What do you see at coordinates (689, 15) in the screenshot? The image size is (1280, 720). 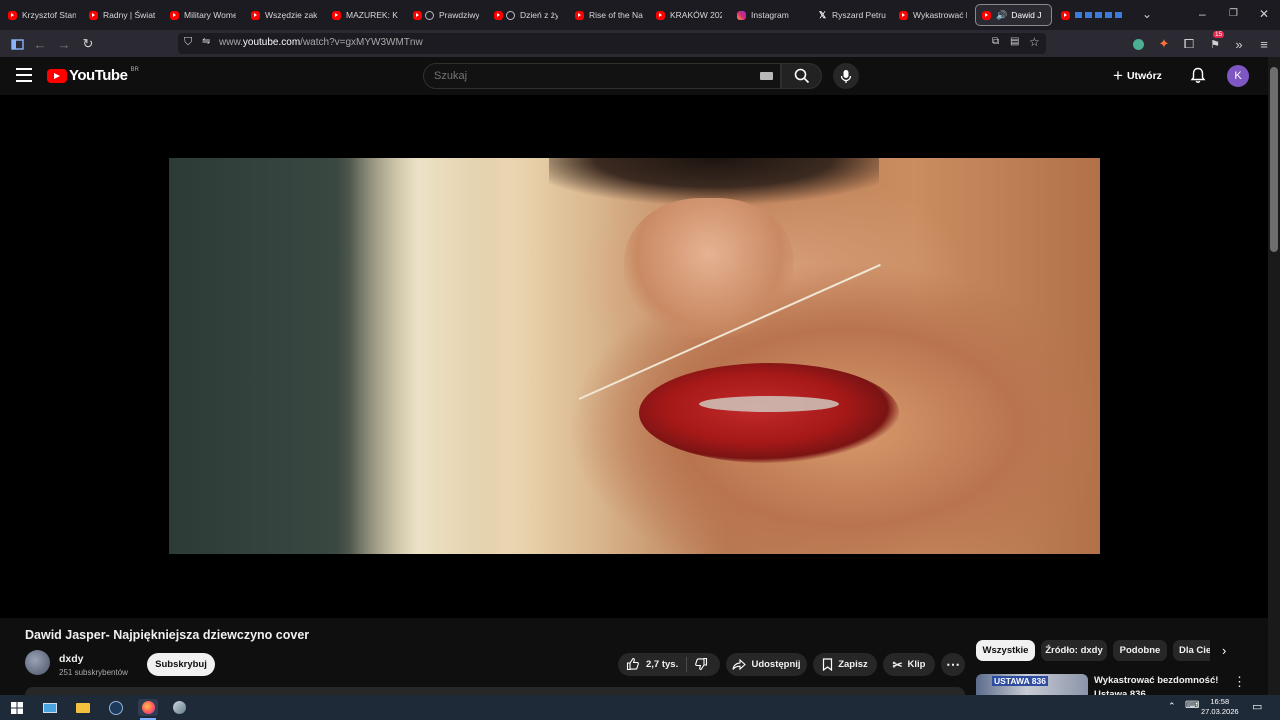 I see `browser-tab: KRAKÓW 2026` at bounding box center [689, 15].